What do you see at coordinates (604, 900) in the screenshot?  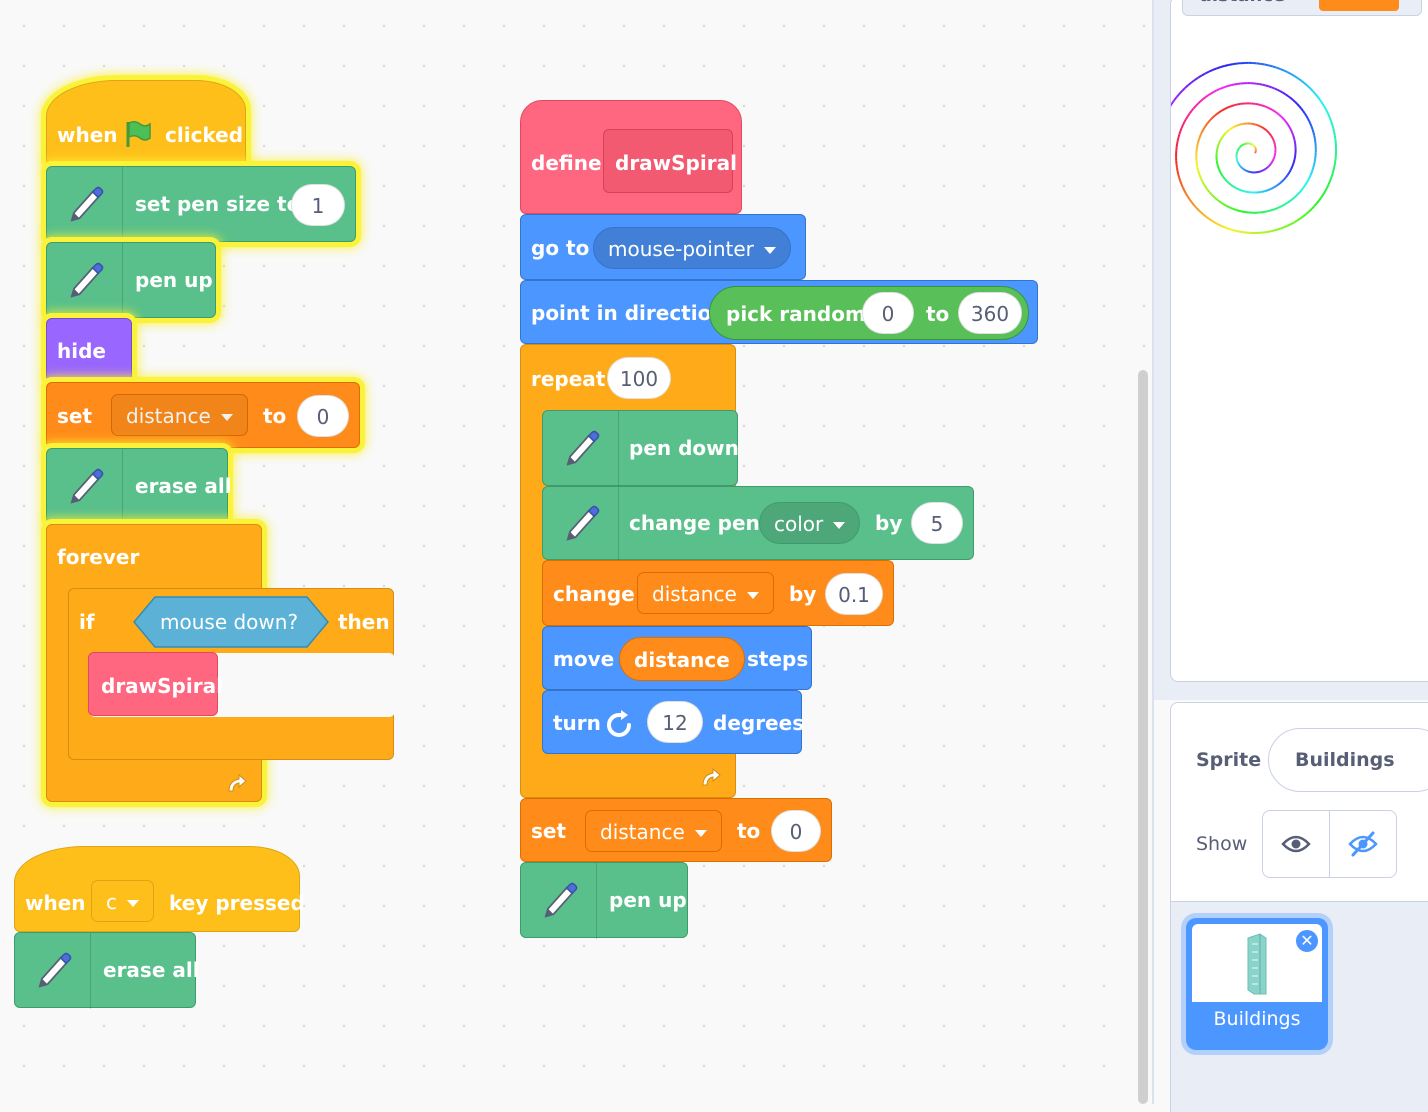 I see `pen-up-block-2: pen up` at bounding box center [604, 900].